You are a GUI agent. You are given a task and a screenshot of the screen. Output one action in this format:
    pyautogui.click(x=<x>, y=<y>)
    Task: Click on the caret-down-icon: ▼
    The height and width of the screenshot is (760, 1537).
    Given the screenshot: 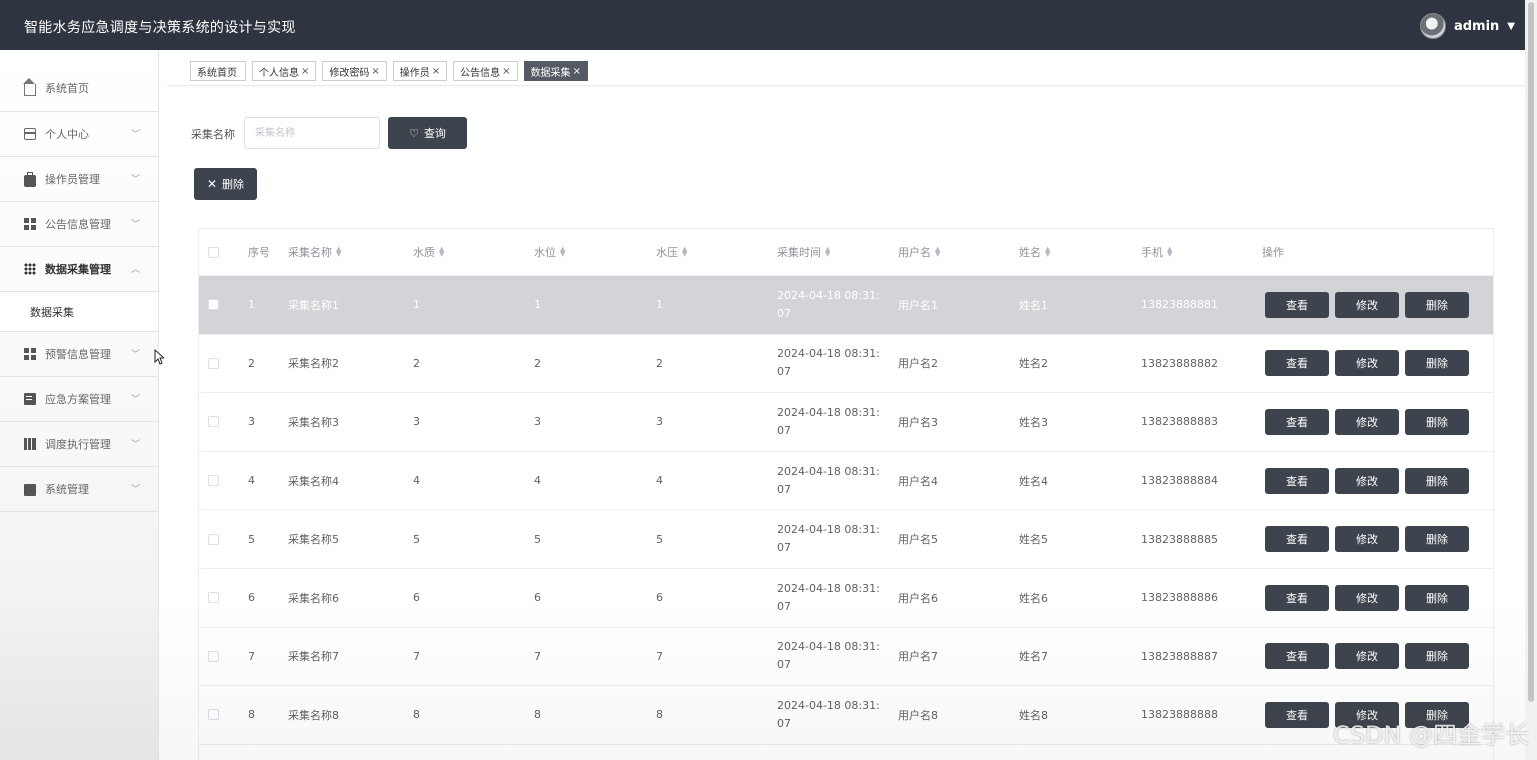 What is the action you would take?
    pyautogui.click(x=1511, y=26)
    